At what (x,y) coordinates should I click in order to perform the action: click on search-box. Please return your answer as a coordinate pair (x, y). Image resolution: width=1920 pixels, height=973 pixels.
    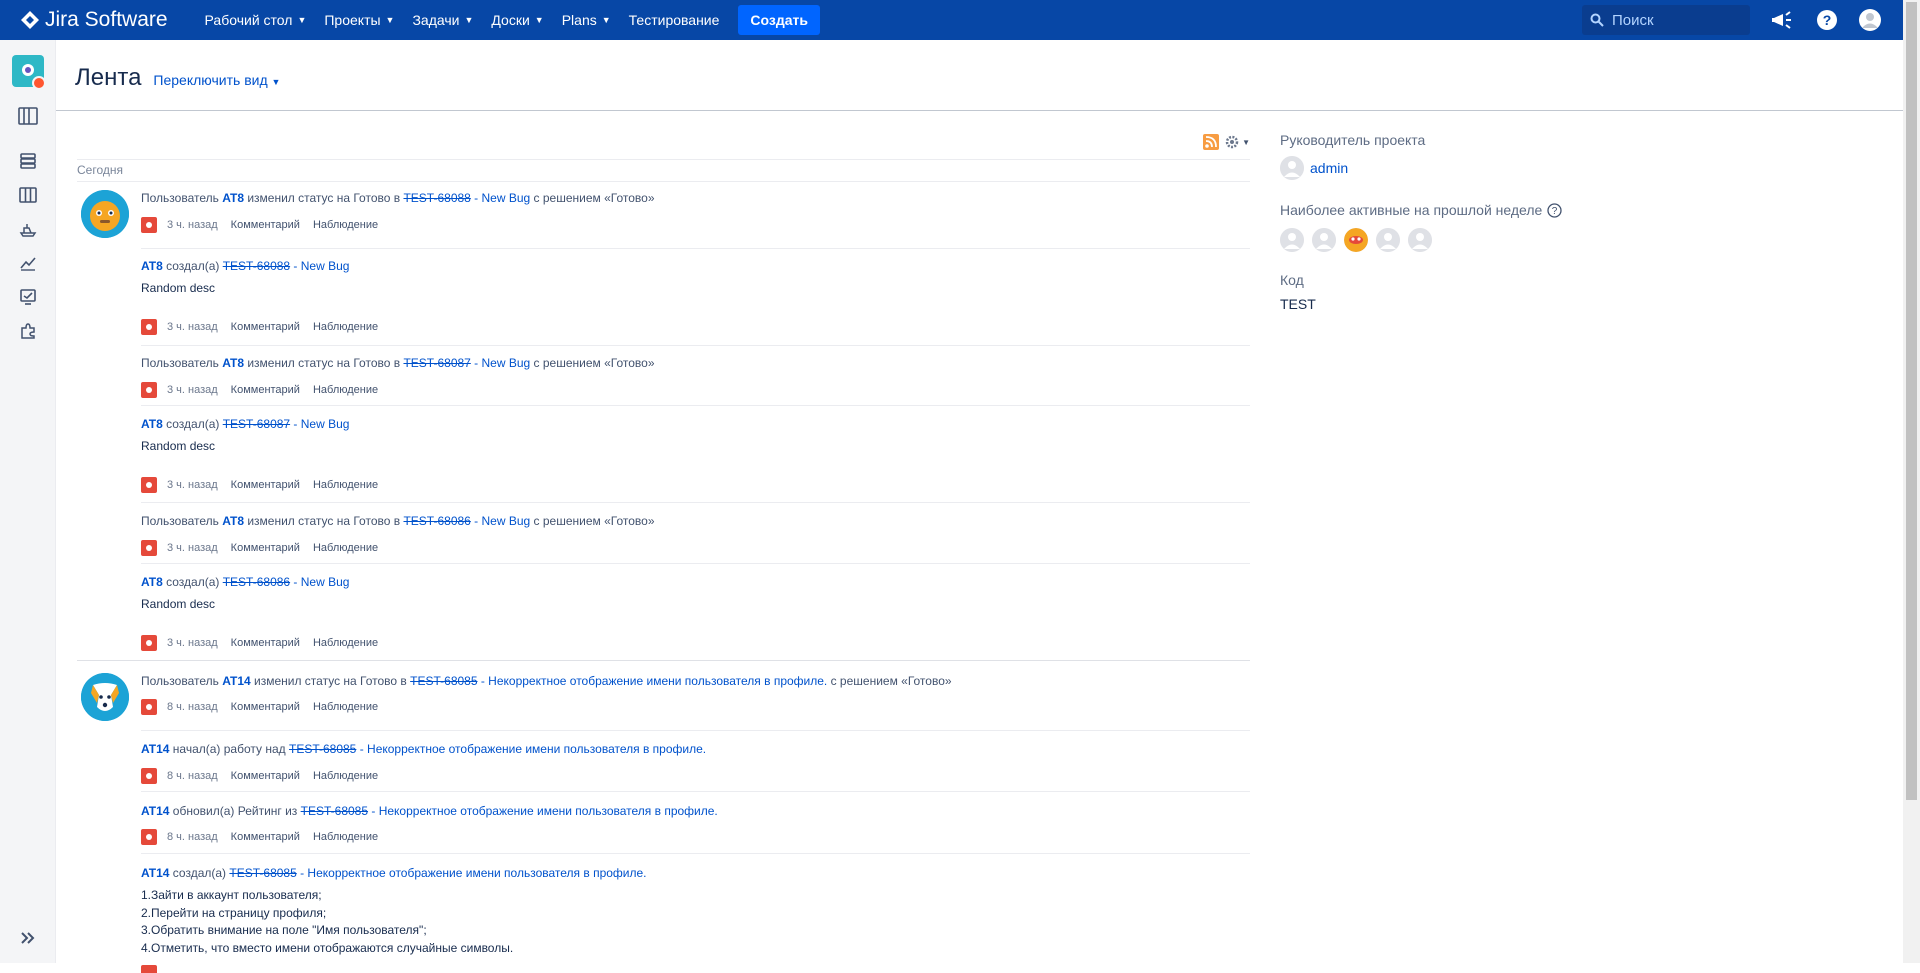
    Looking at the image, I should click on (1666, 20).